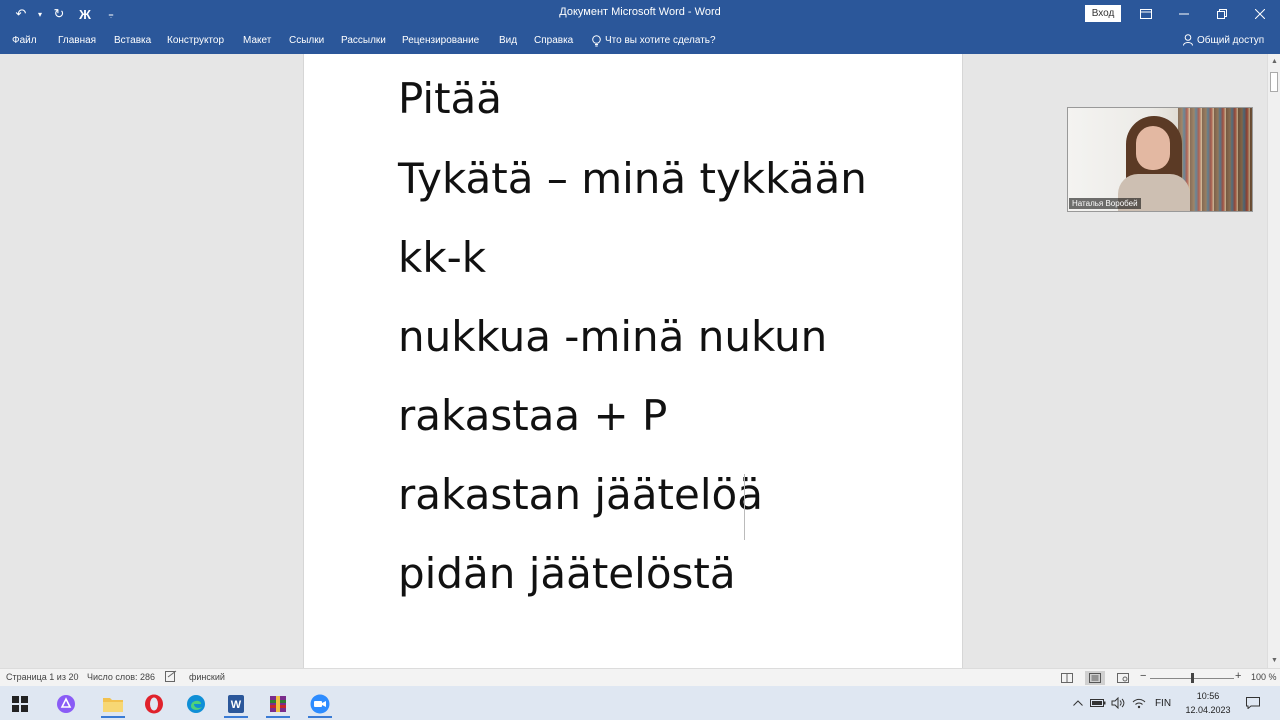 The height and width of the screenshot is (720, 1280). I want to click on edge-browser-icon, so click(196, 704).